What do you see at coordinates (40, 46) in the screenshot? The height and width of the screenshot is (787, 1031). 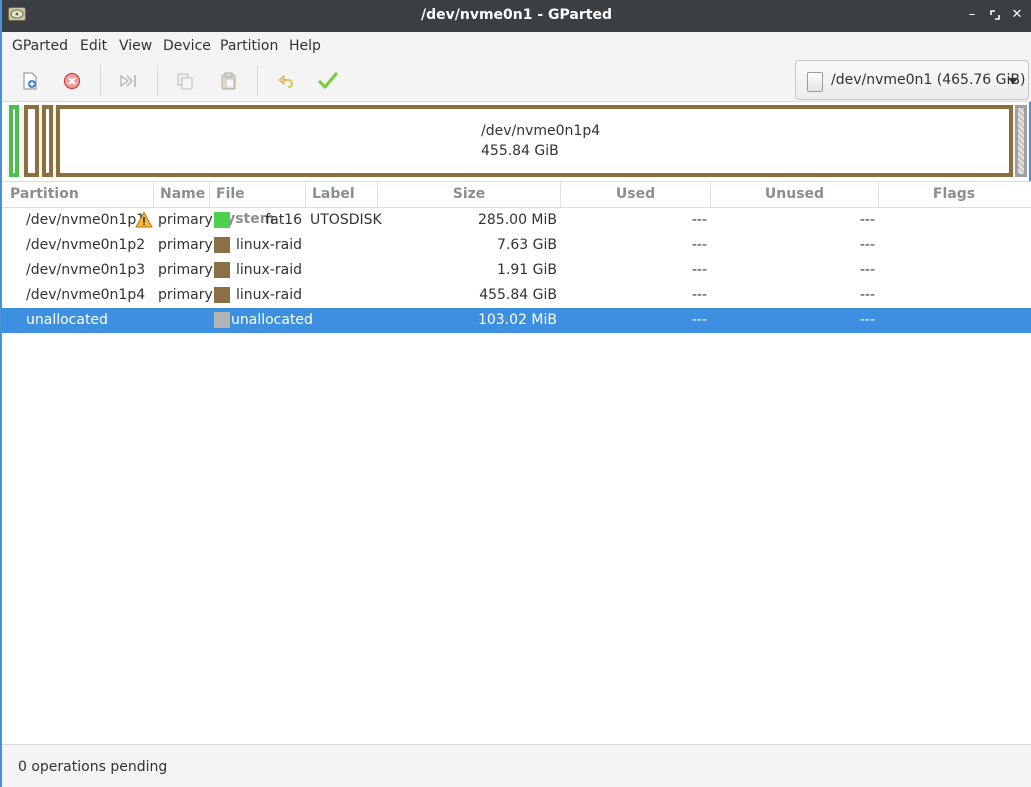 I see `menu-gparted: GParted` at bounding box center [40, 46].